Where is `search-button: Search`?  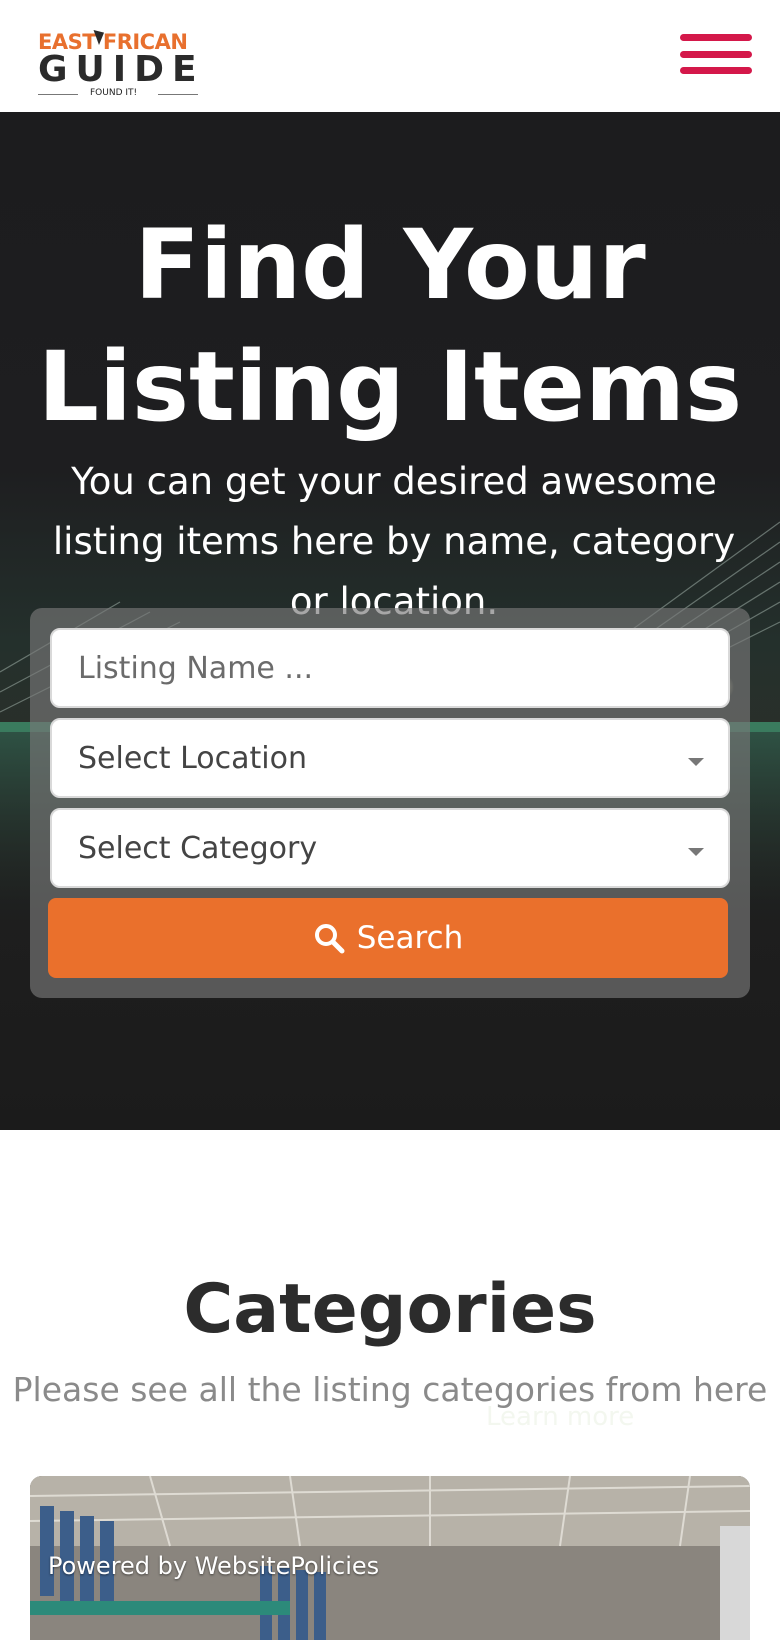 search-button: Search is located at coordinates (388, 938).